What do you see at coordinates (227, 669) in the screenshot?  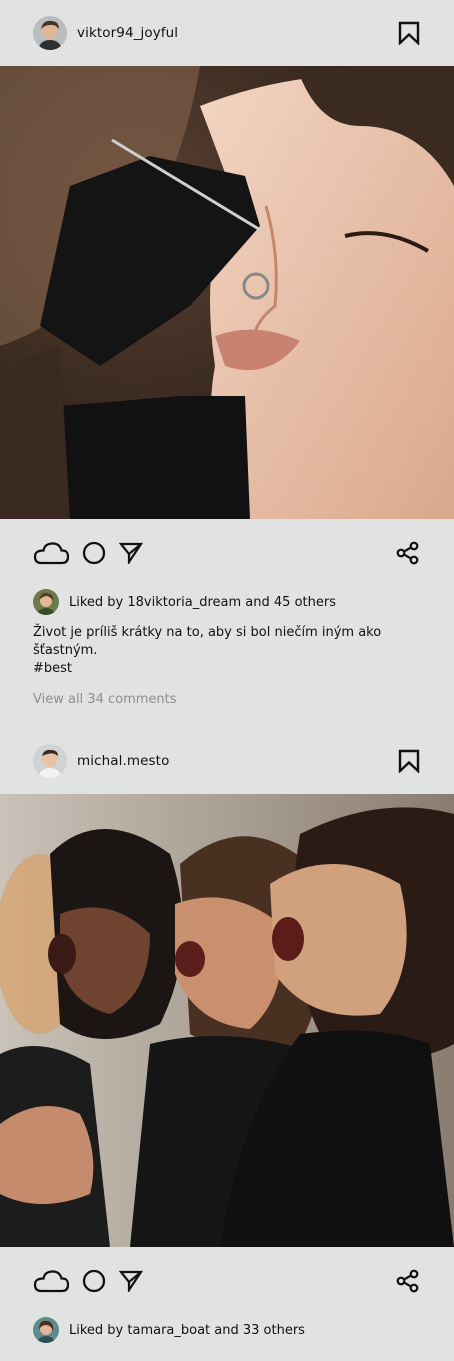 I see `caption-hashtag: #best` at bounding box center [227, 669].